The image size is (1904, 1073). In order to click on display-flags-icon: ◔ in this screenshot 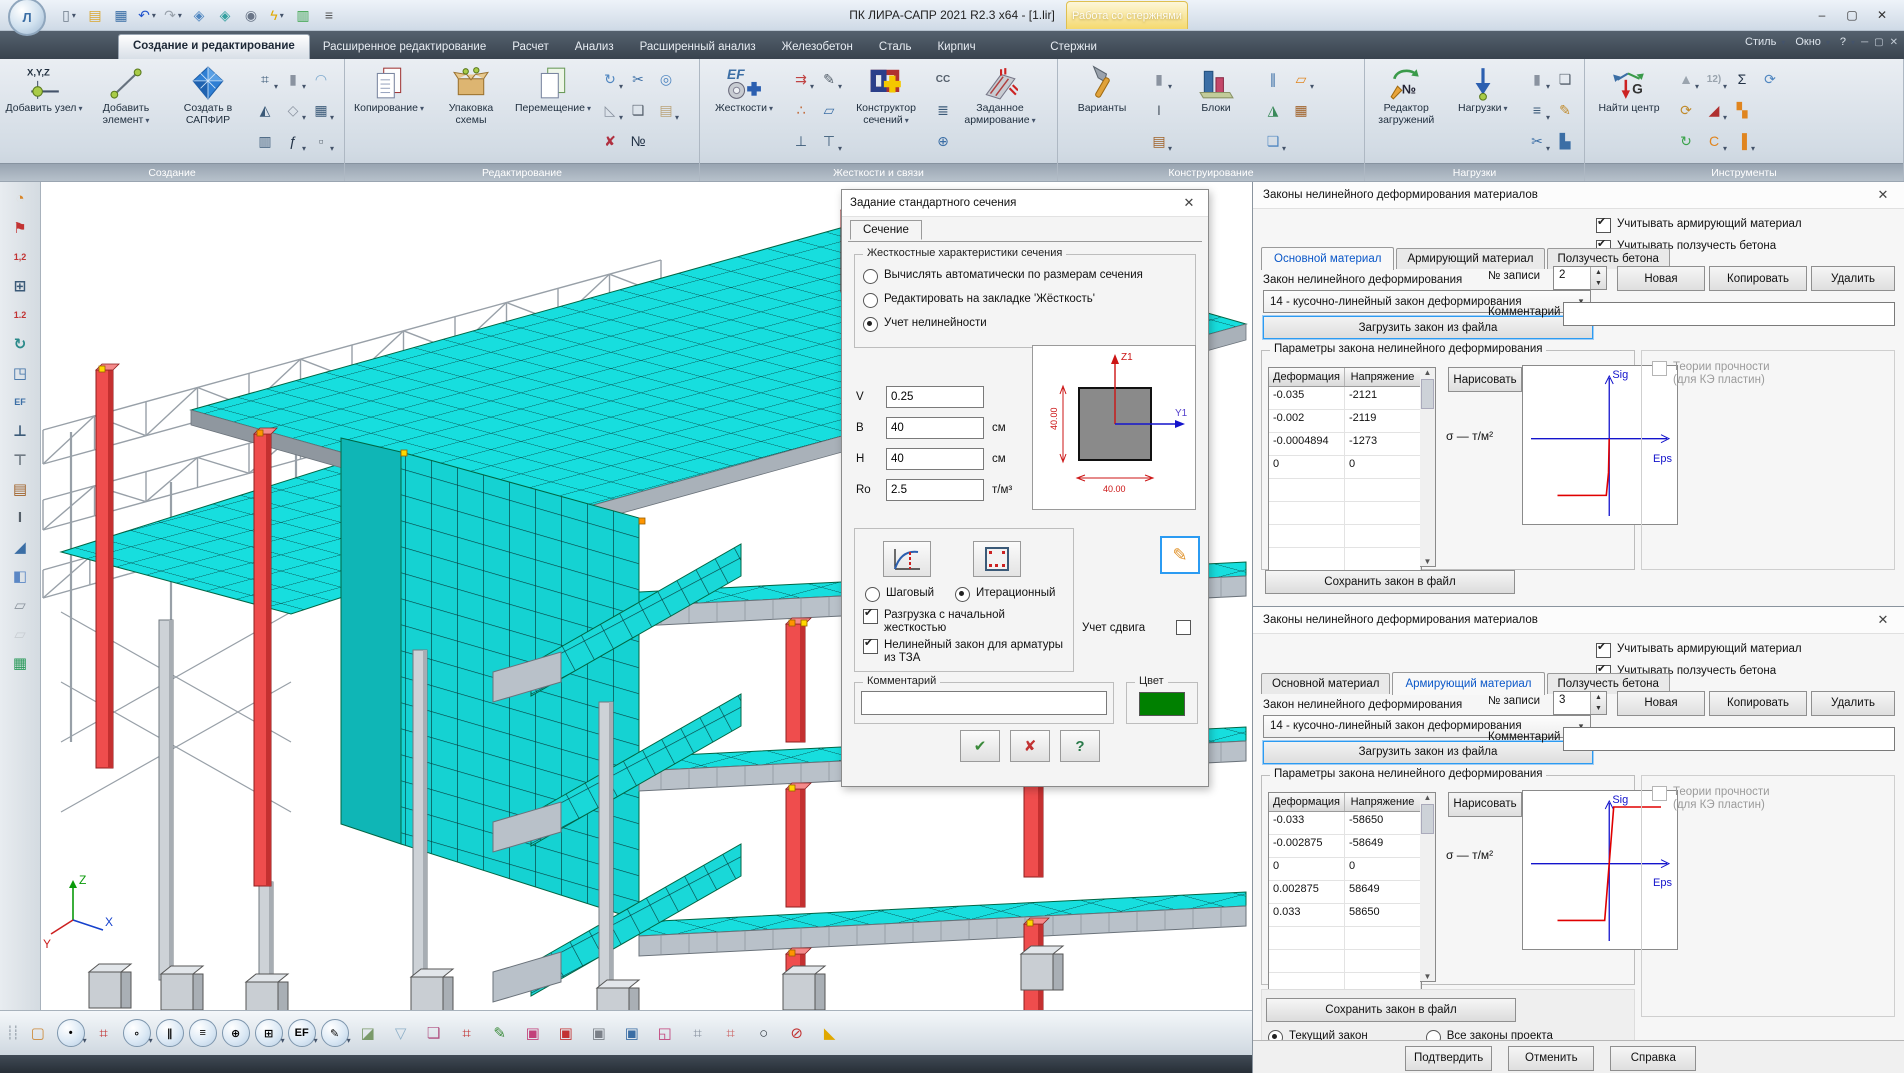, I will do `click(20, 198)`.